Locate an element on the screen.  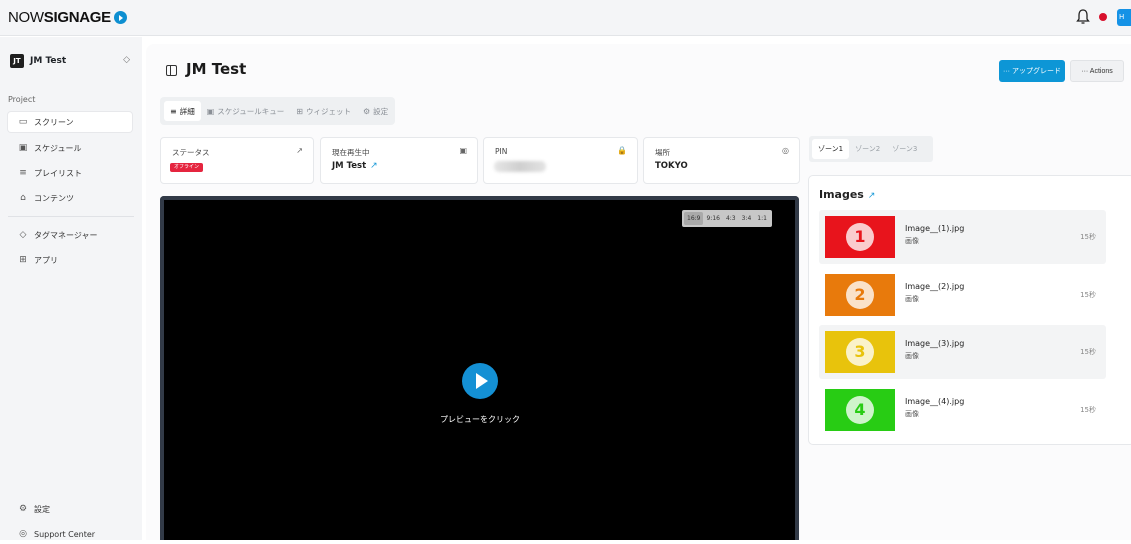
aspect-ratio-selector: 16:9 9:16 4:3 3:4 1:1 is located at coordinates (727, 218).